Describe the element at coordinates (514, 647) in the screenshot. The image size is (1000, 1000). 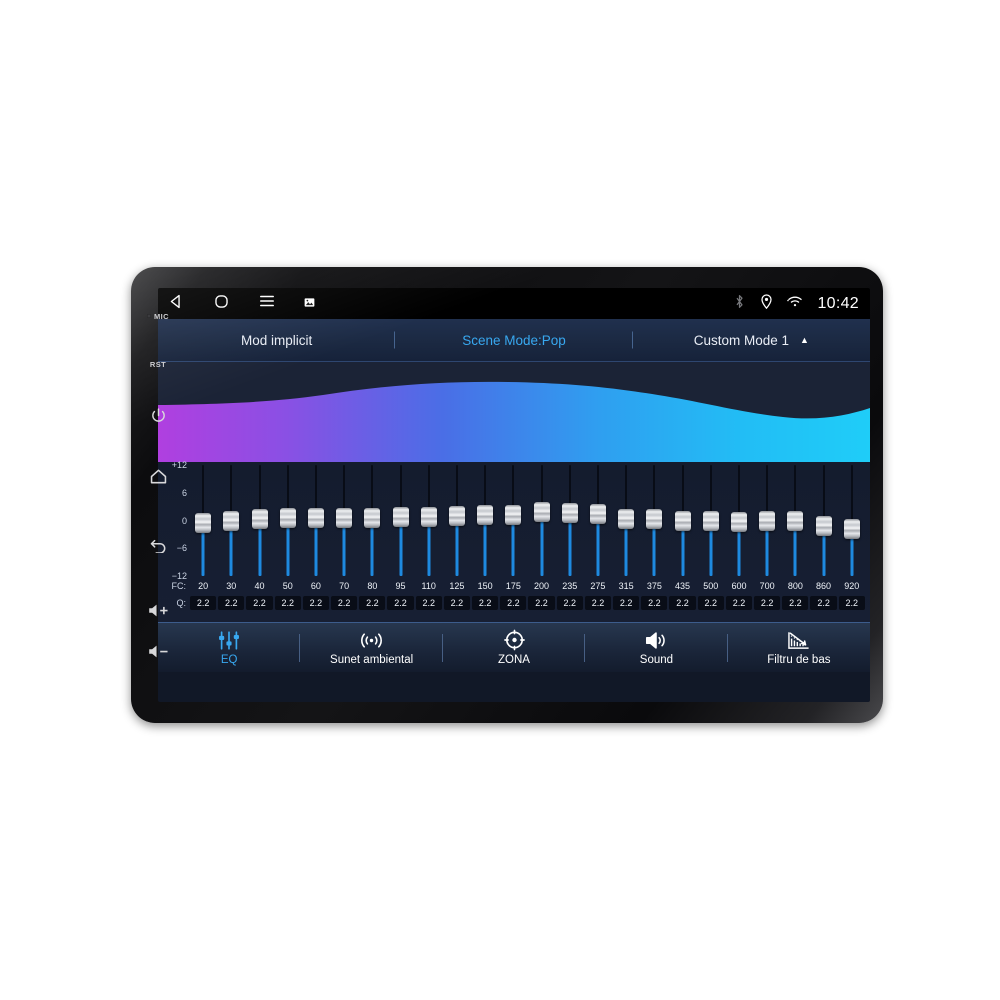
I see `nav-item-zone: ZONA` at that location.